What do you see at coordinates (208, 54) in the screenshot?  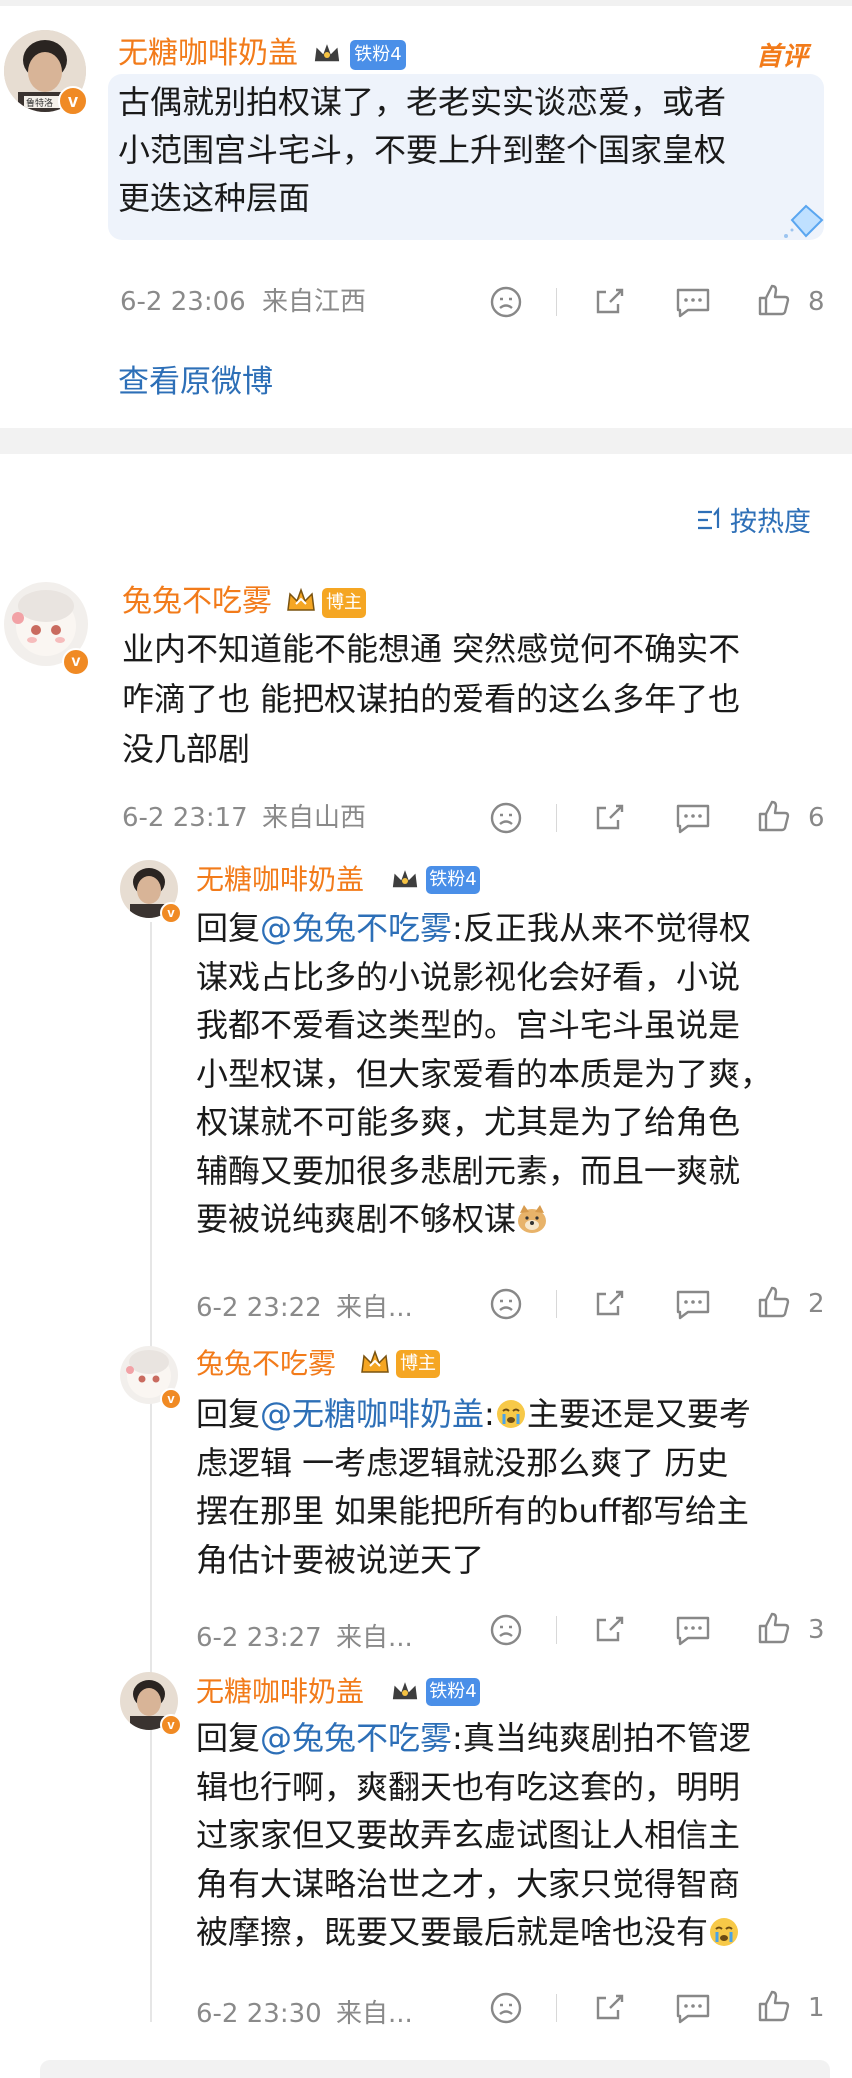 I see `username: 无糖咖啡奶盖` at bounding box center [208, 54].